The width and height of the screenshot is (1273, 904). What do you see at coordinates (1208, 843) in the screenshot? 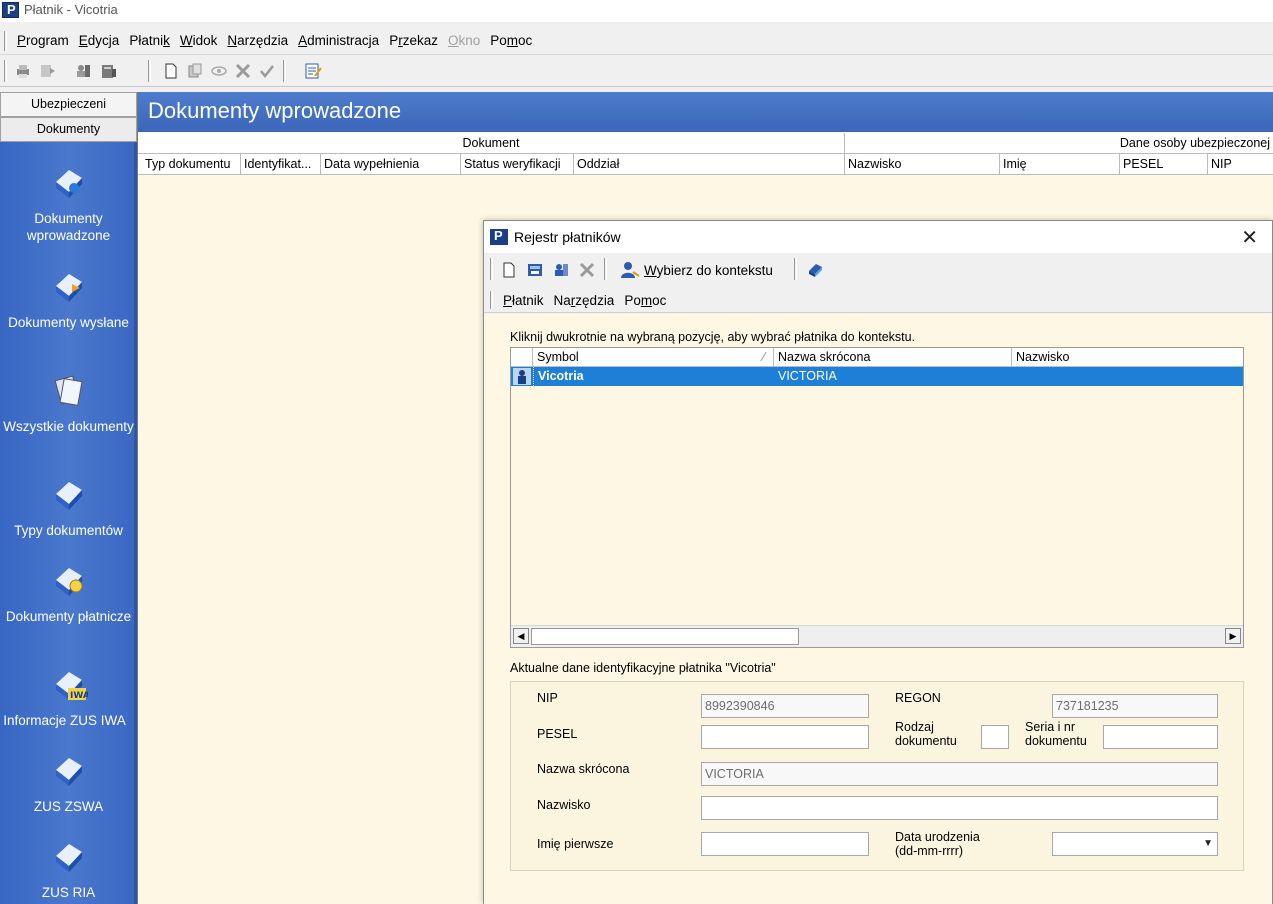
I see `chevron-down-icon: ▼` at bounding box center [1208, 843].